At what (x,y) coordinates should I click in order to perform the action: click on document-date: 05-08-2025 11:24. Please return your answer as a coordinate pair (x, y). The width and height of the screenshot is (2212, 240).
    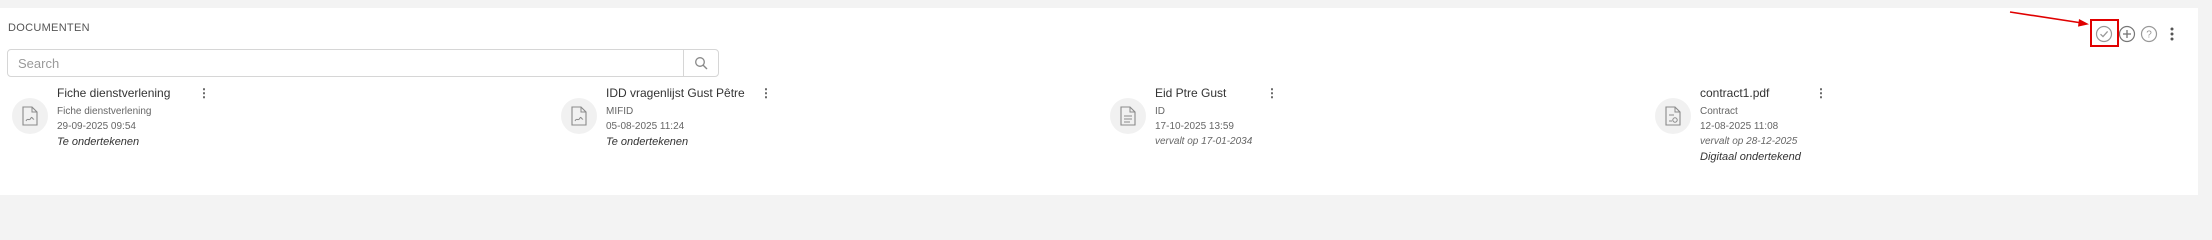
    Looking at the image, I should click on (645, 126).